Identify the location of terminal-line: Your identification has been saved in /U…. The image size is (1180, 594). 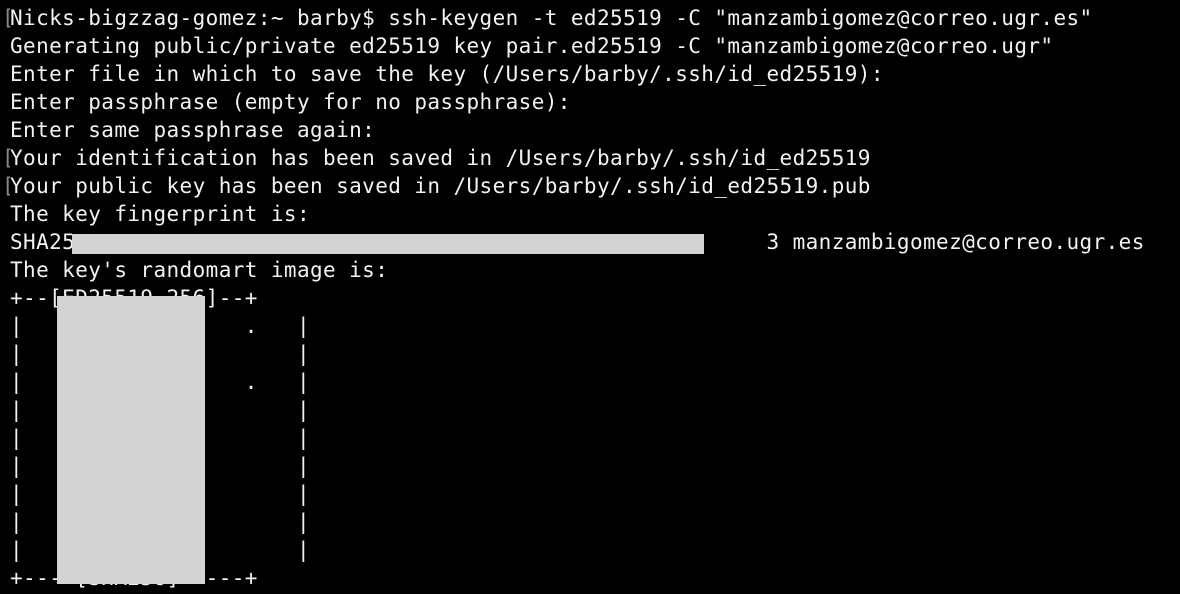
(440, 158).